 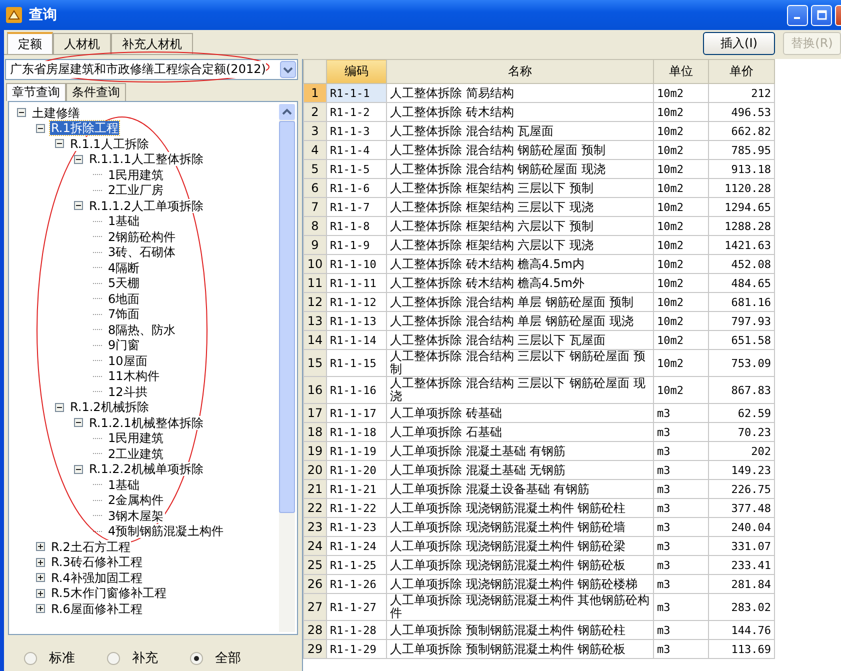 I want to click on row-number: 12, so click(x=315, y=302).